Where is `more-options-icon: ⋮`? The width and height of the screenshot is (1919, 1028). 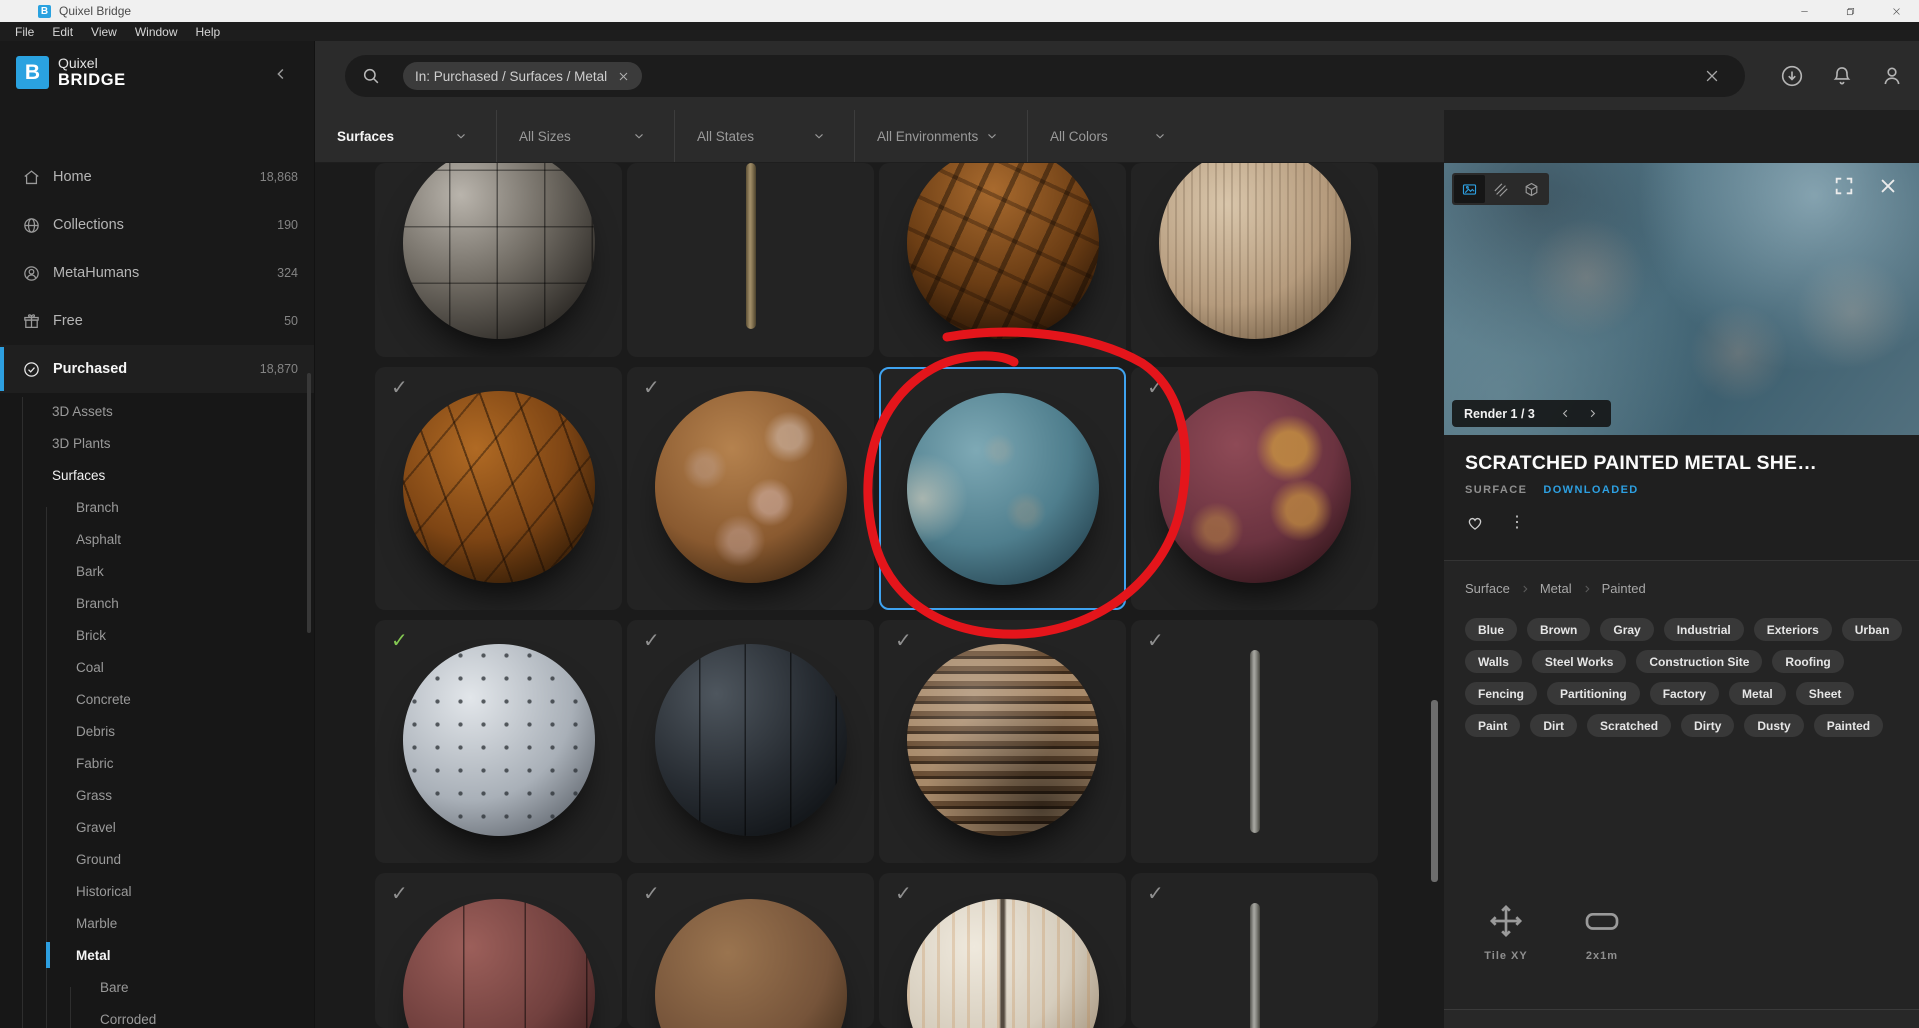
more-options-icon: ⋮ is located at coordinates (1517, 523).